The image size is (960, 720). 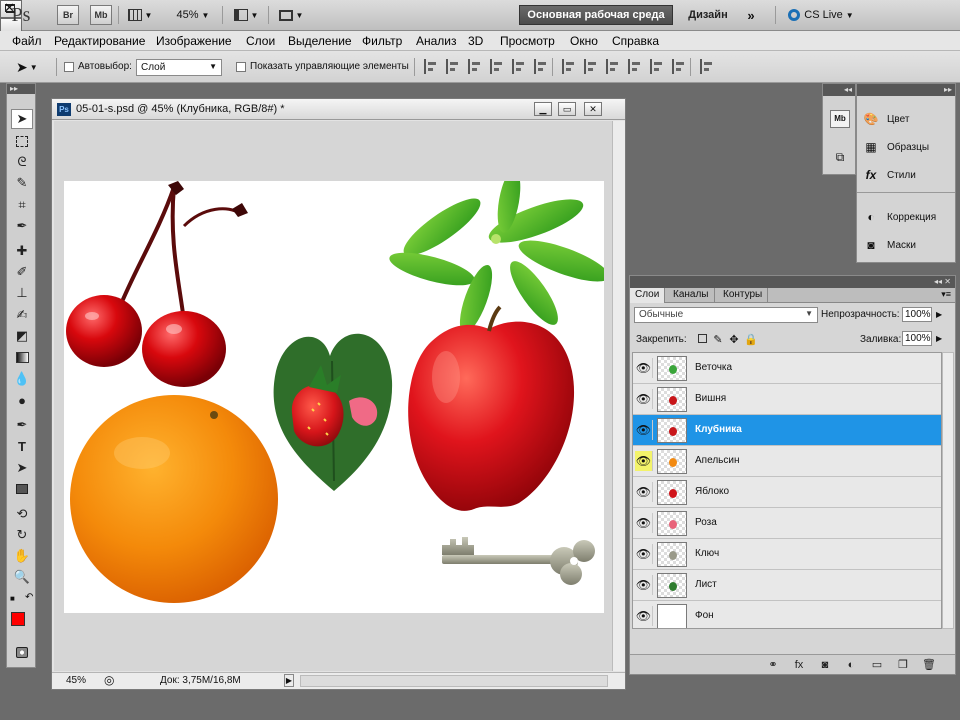 What do you see at coordinates (454, 681) in the screenshot?
I see `horizontal-scrollbar` at bounding box center [454, 681].